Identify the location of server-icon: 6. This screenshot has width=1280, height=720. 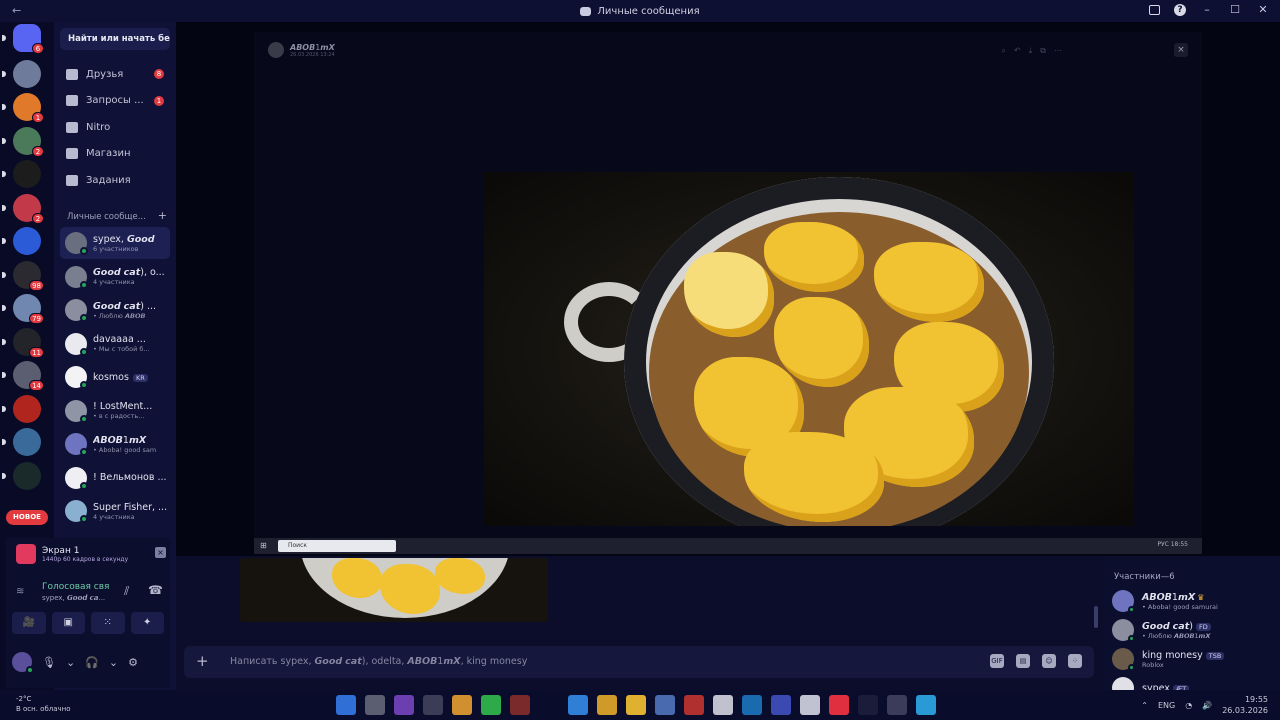
(23, 39).